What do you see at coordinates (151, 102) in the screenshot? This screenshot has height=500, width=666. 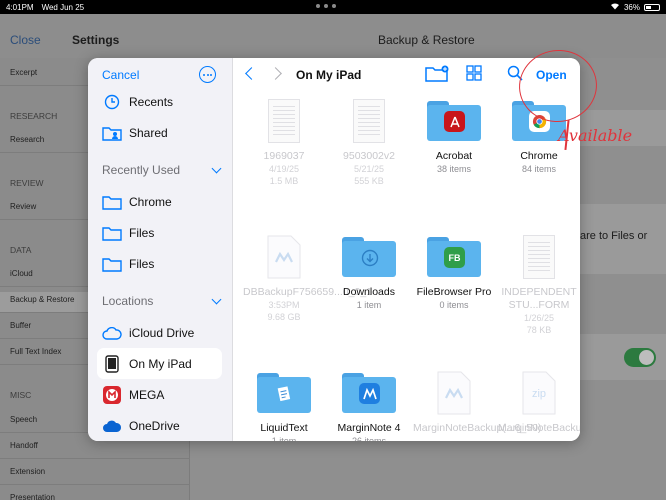 I see `sidebar-item-label: Recents` at bounding box center [151, 102].